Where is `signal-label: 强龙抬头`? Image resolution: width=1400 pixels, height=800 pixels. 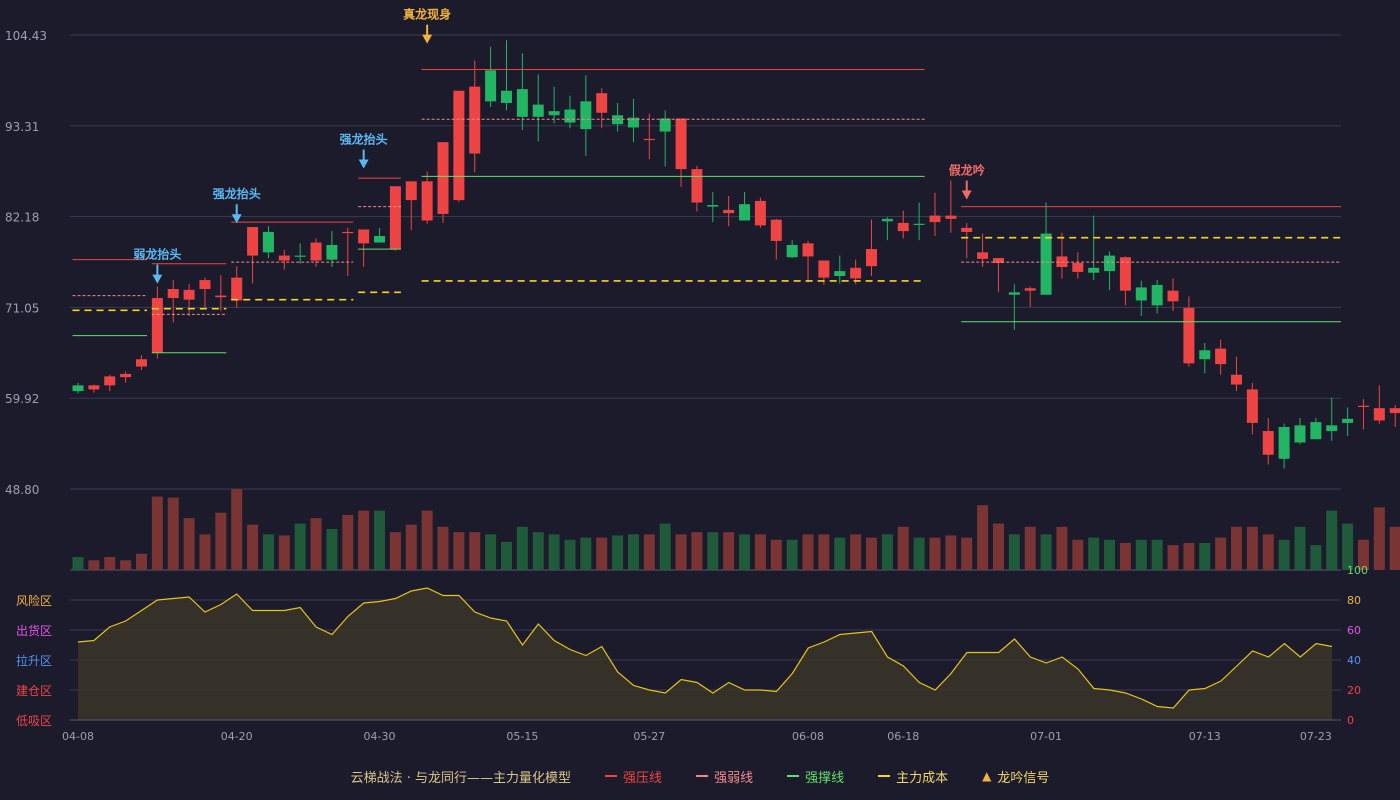 signal-label: 强龙抬头 is located at coordinates (237, 193).